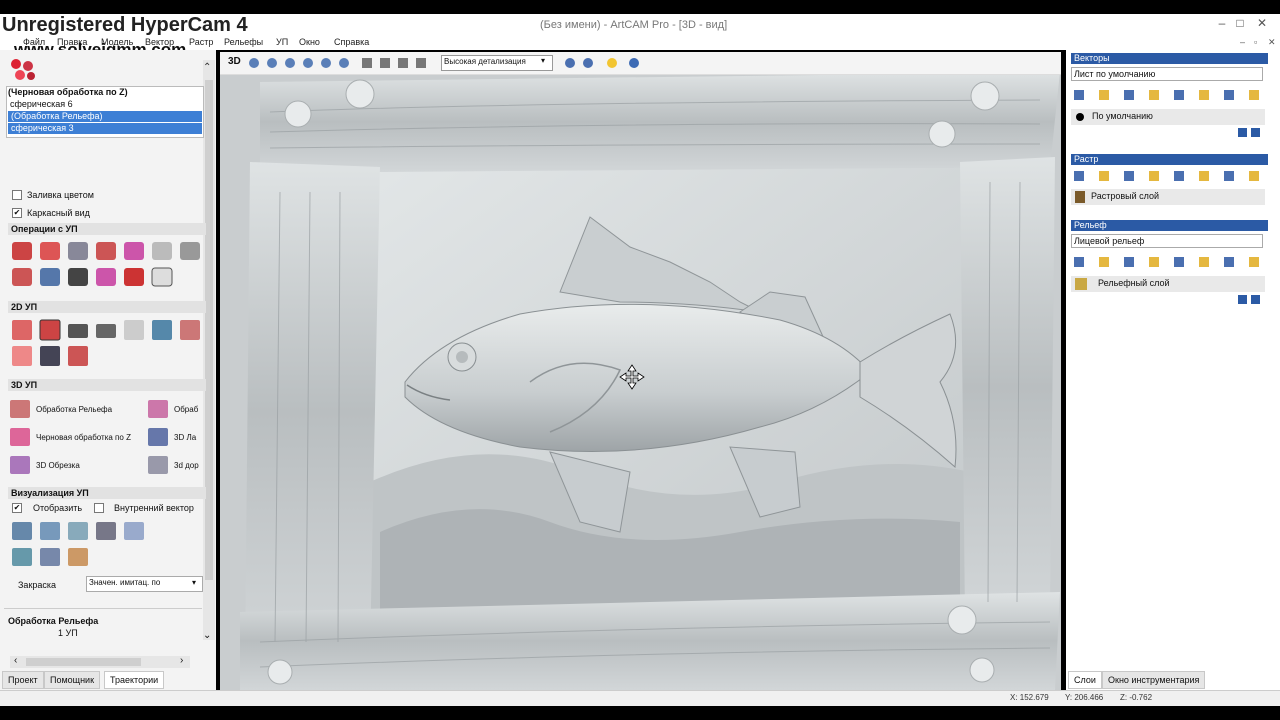  What do you see at coordinates (185, 437) in the screenshot?
I see `3d-laser-label: 3D Ла` at bounding box center [185, 437].